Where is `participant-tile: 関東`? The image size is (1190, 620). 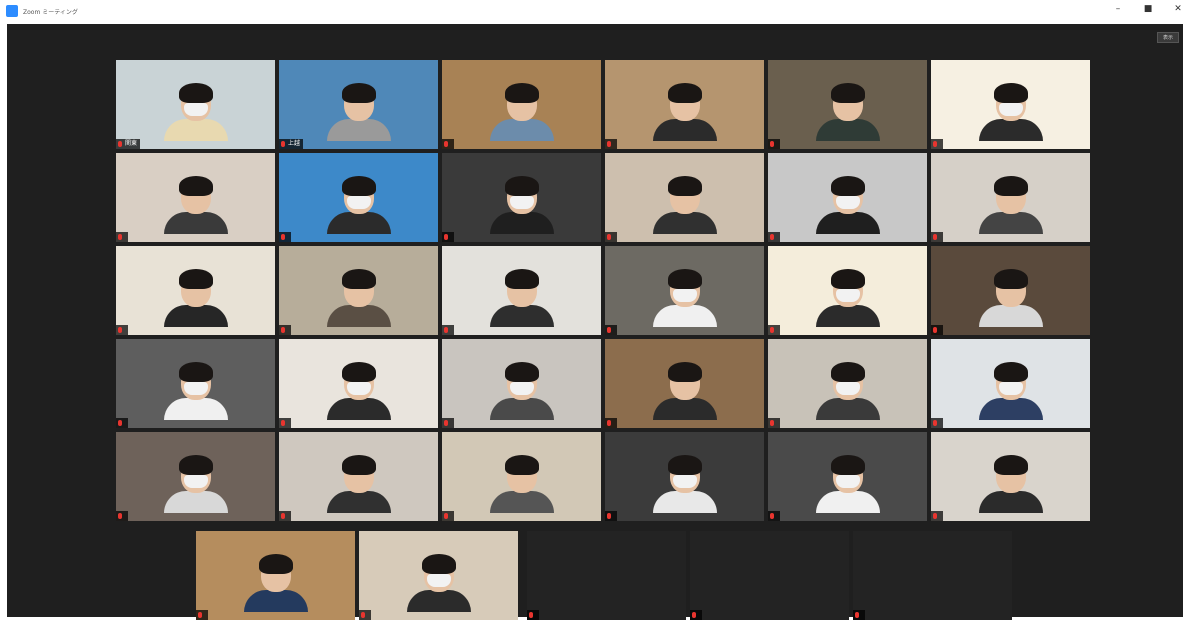 participant-tile: 関東 is located at coordinates (195, 104).